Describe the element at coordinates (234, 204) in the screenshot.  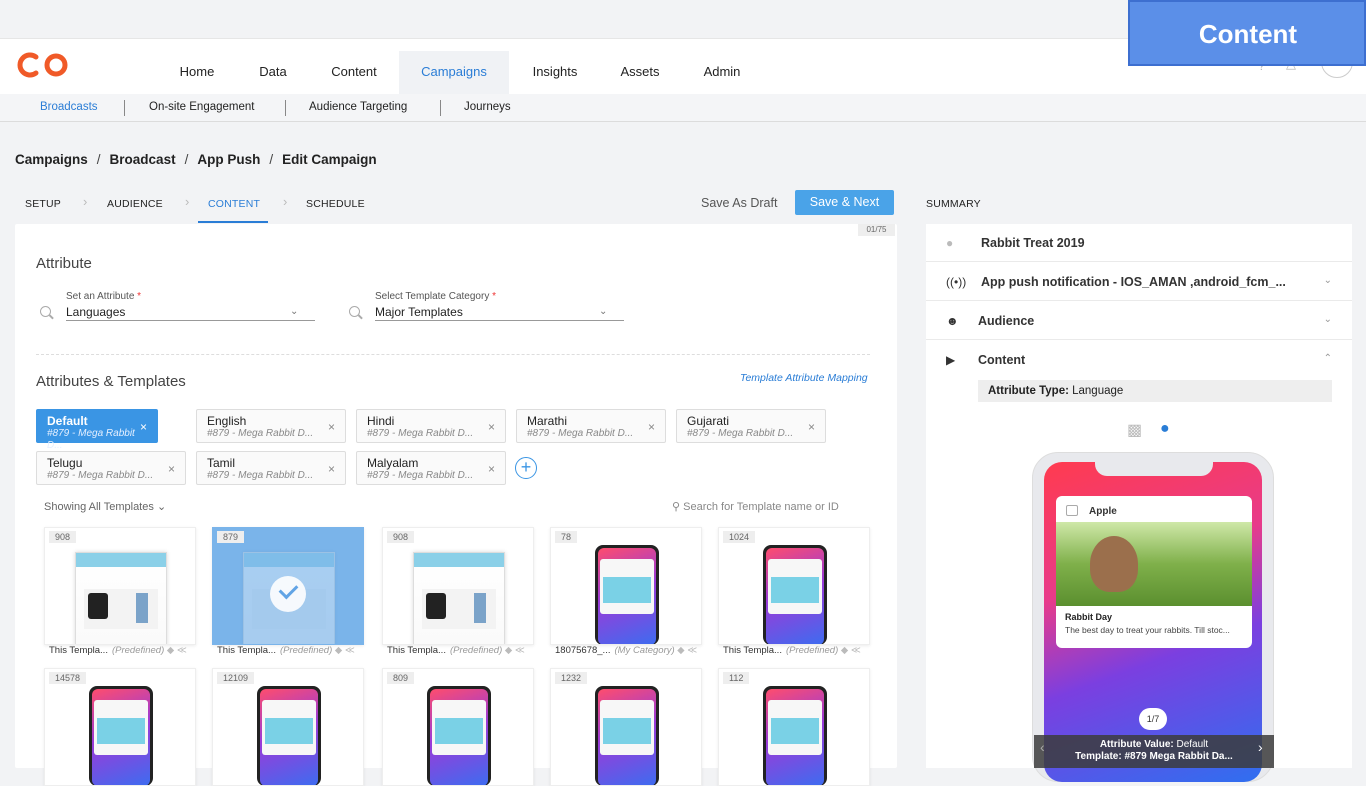
I see `step-content: CONTENT` at that location.